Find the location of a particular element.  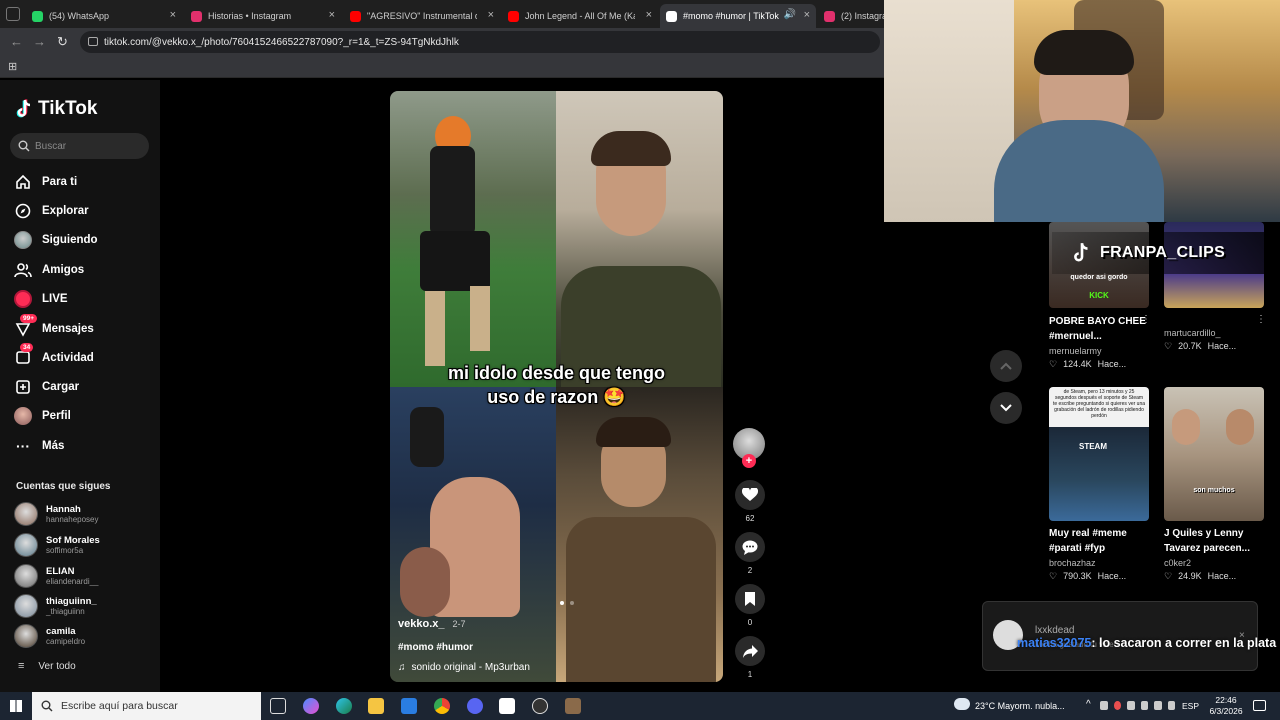

sound-name: sonido original - Mp3urban is located at coordinates (471, 667).